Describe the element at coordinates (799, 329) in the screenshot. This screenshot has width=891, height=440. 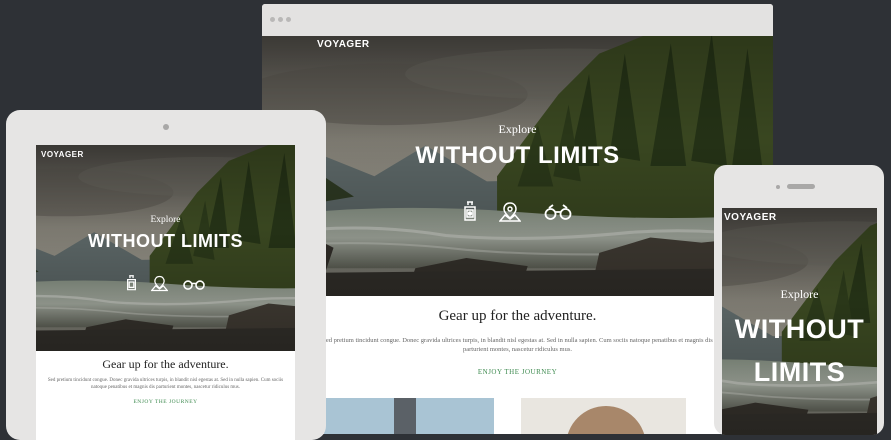
I see `hero-title-line: WITHOUT` at that location.